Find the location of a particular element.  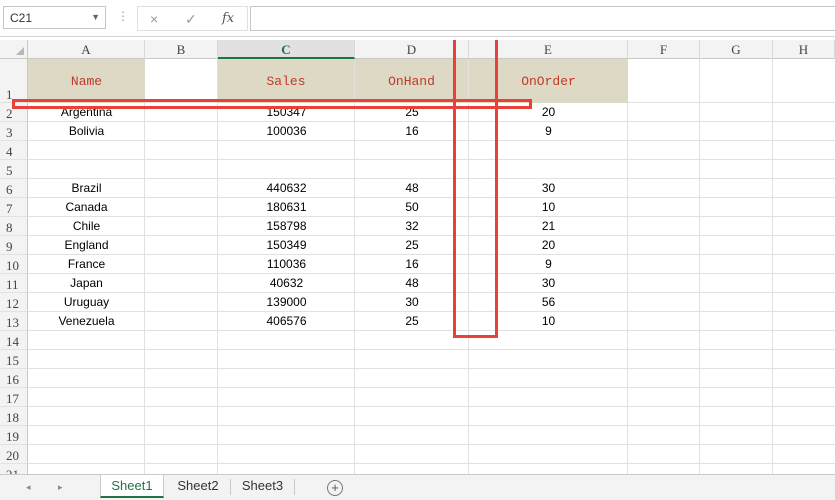

column-header-g: G is located at coordinates (736, 49).